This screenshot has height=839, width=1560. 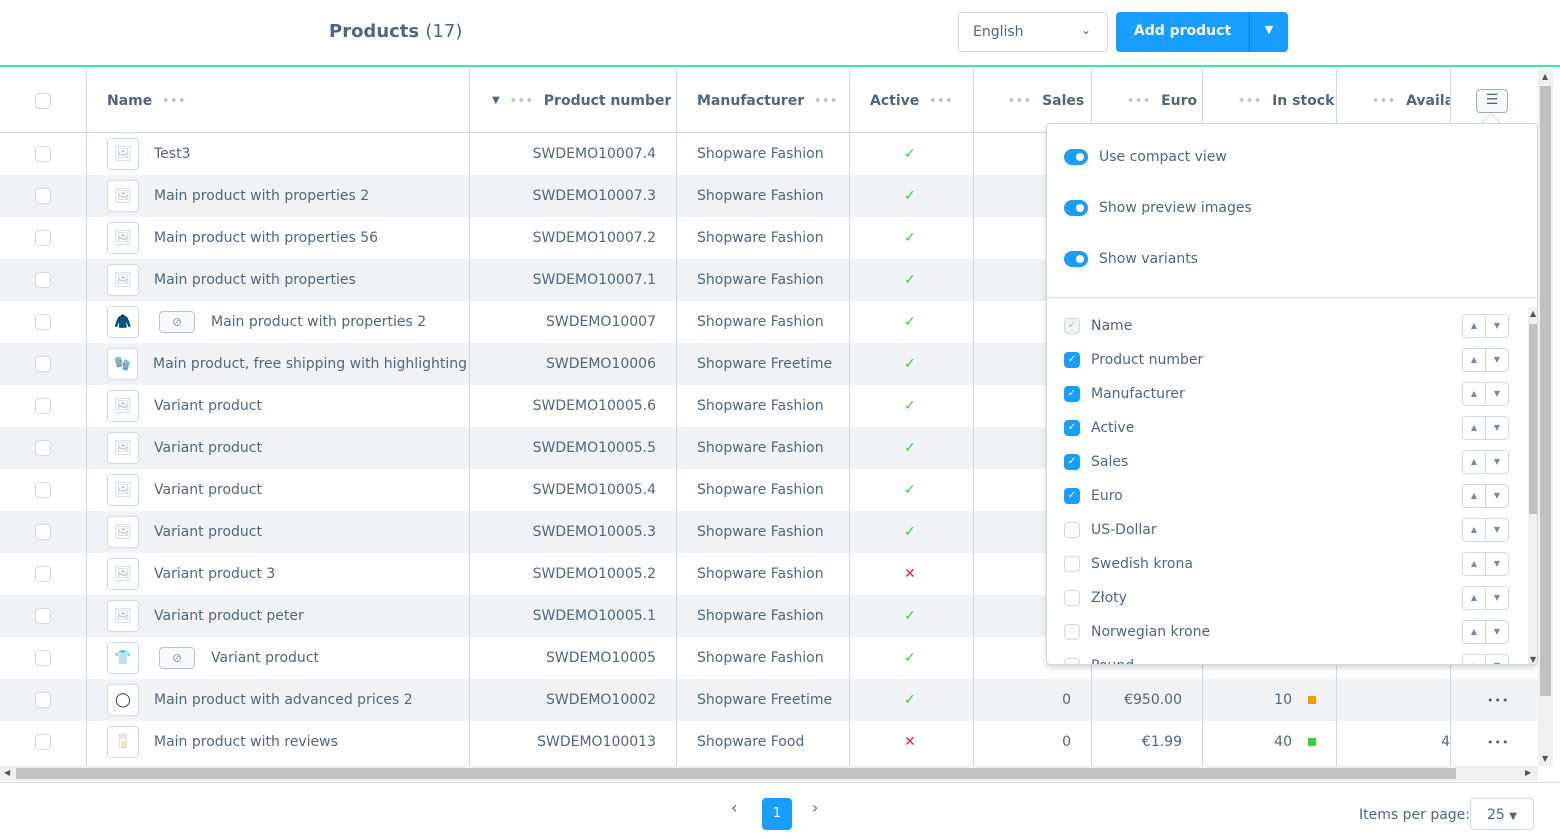 I want to click on scroll-left-icon: ◀, so click(x=7, y=772).